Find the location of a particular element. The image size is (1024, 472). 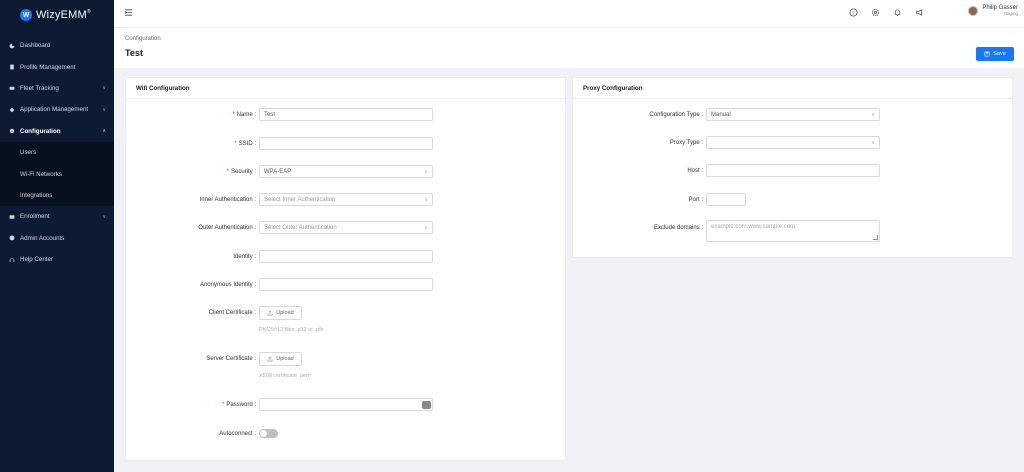

logo: W WizyEMM ® is located at coordinates (57, 15).